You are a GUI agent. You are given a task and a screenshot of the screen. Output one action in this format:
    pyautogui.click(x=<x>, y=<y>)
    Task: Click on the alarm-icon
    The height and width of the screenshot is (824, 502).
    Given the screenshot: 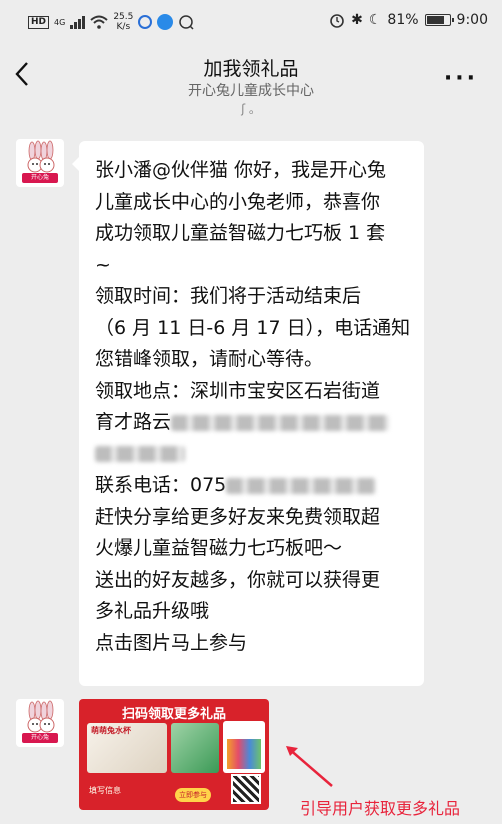 What is the action you would take?
    pyautogui.click(x=337, y=21)
    